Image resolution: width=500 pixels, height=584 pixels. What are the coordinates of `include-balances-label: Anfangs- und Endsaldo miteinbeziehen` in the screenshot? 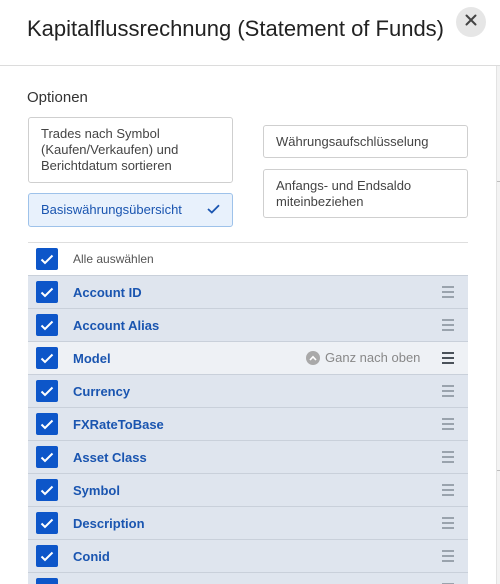 It's located at (344, 193).